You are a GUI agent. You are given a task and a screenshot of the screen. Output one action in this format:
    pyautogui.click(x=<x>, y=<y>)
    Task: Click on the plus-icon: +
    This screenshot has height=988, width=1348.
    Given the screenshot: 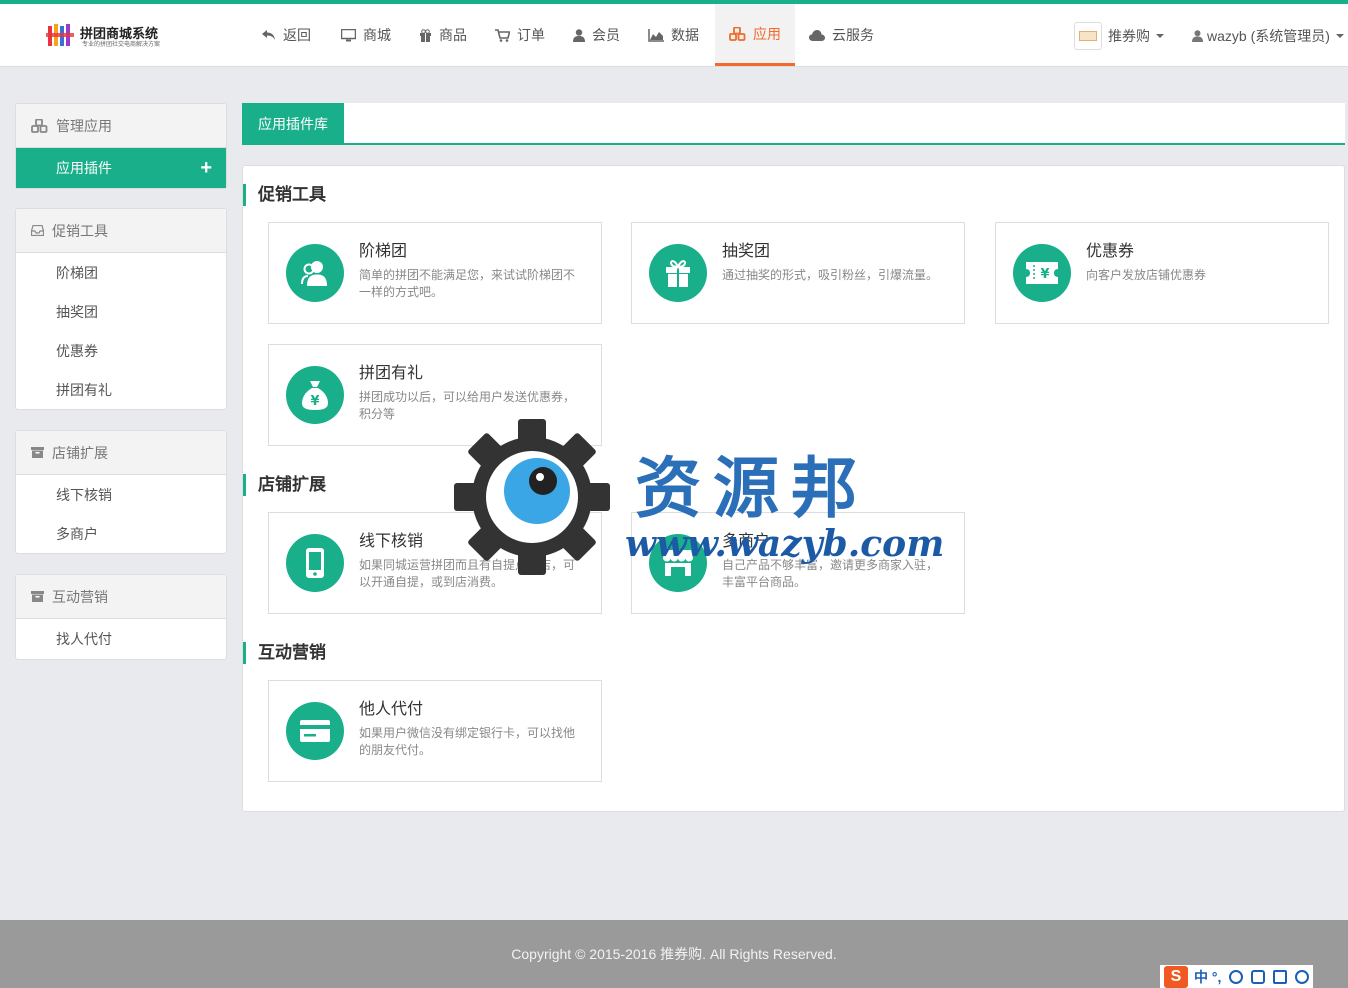 What is the action you would take?
    pyautogui.click(x=206, y=168)
    